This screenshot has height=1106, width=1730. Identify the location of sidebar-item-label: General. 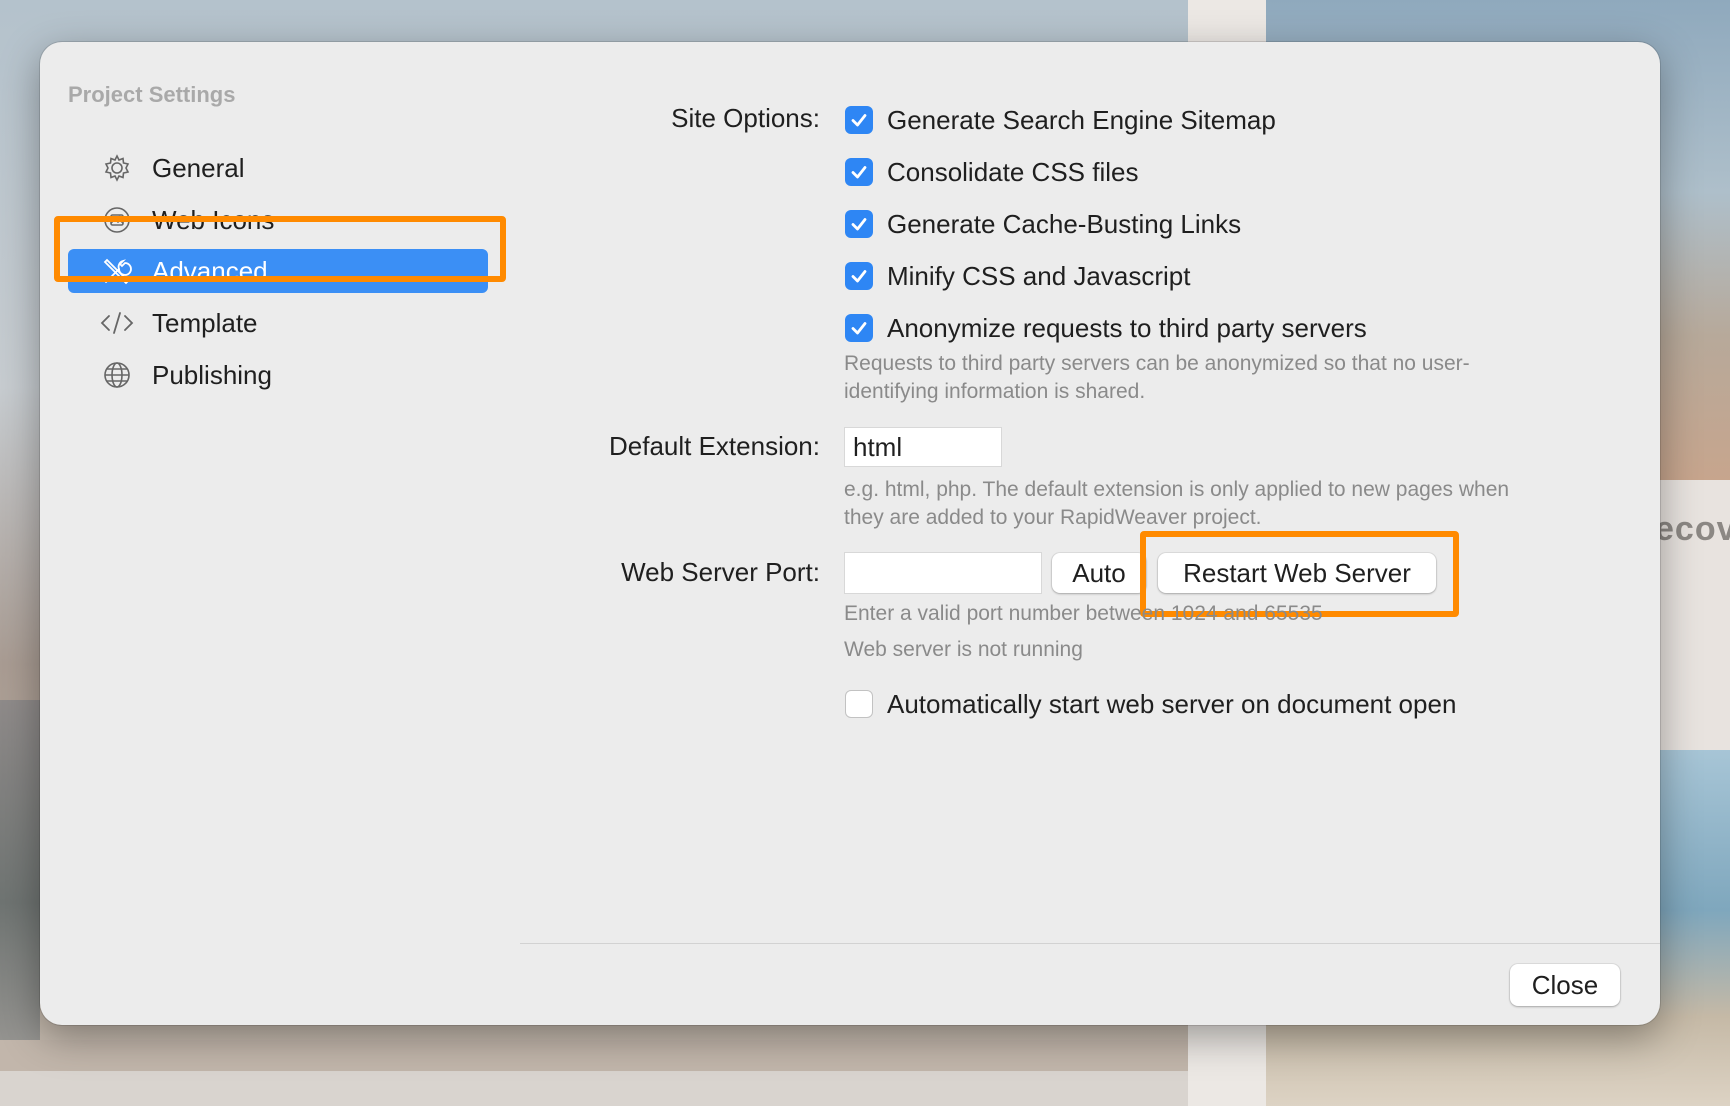
(198, 167).